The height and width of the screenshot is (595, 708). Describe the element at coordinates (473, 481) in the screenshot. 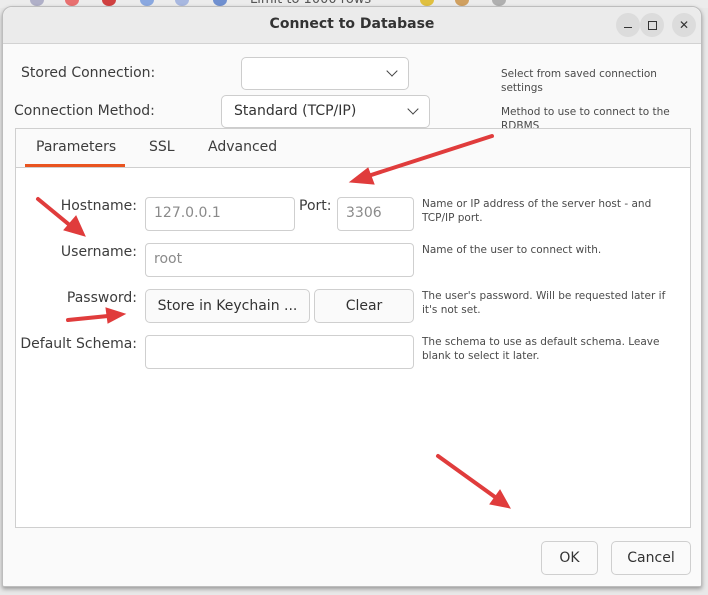

I see `annotation-arrow-ok` at that location.